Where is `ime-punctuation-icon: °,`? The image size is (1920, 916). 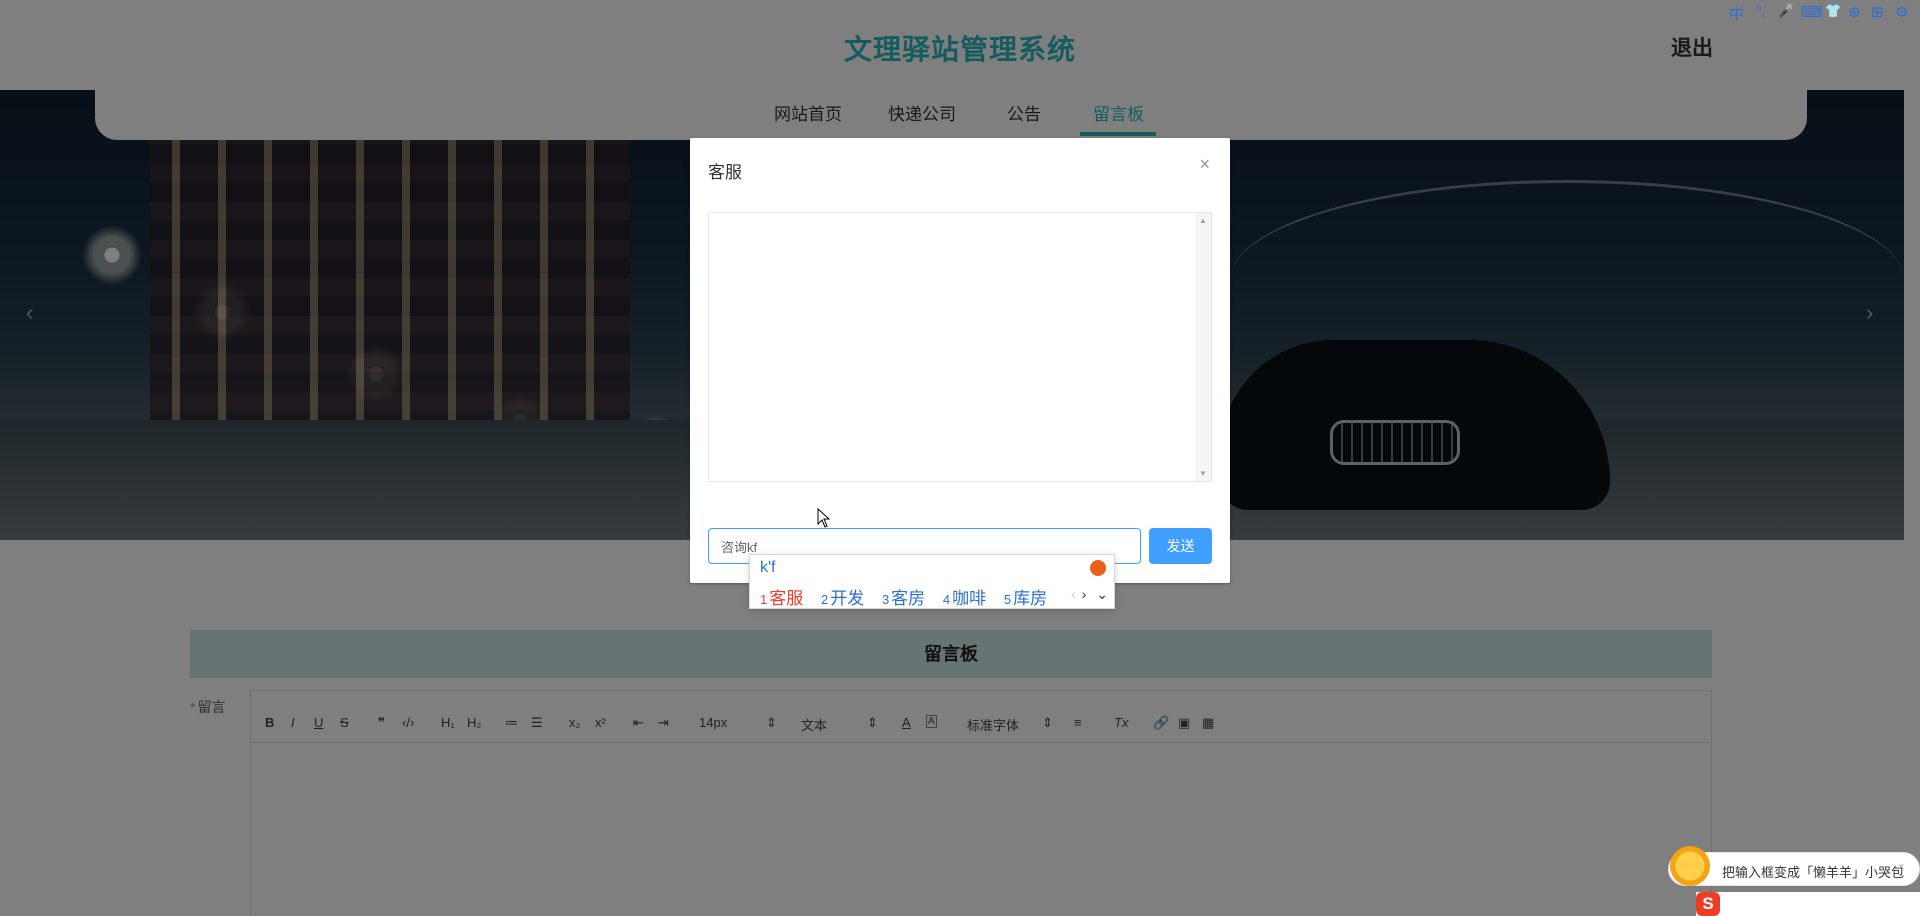
ime-punctuation-icon: °, is located at coordinates (1761, 11).